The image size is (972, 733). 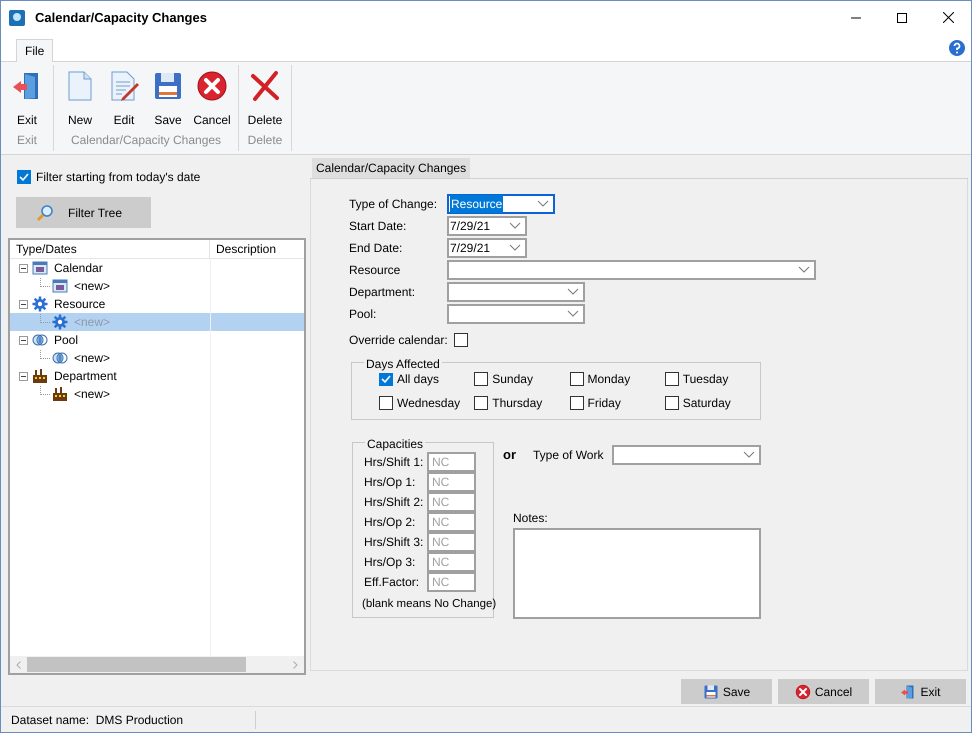 I want to click on status-text: Dataset name: DMS Production, so click(x=133, y=719).